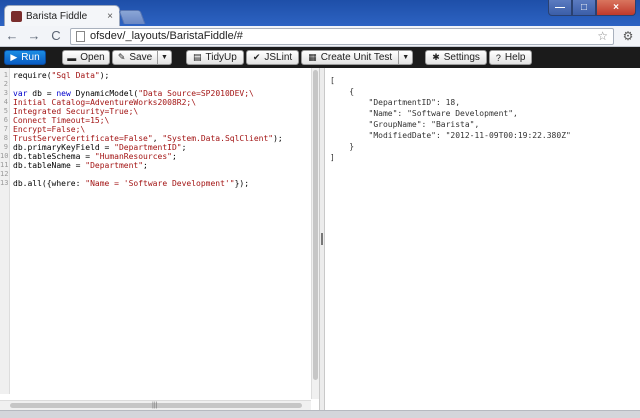 The image size is (640, 418). I want to click on url-box: ofsdev/_layouts/BaristaFiddle/# ☆, so click(342, 36).